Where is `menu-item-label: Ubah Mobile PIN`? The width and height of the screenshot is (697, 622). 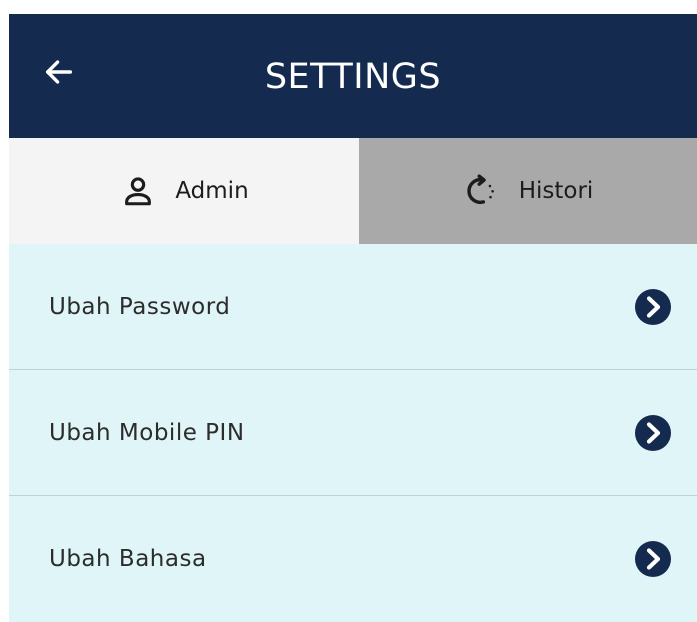 menu-item-label: Ubah Mobile PIN is located at coordinates (147, 432).